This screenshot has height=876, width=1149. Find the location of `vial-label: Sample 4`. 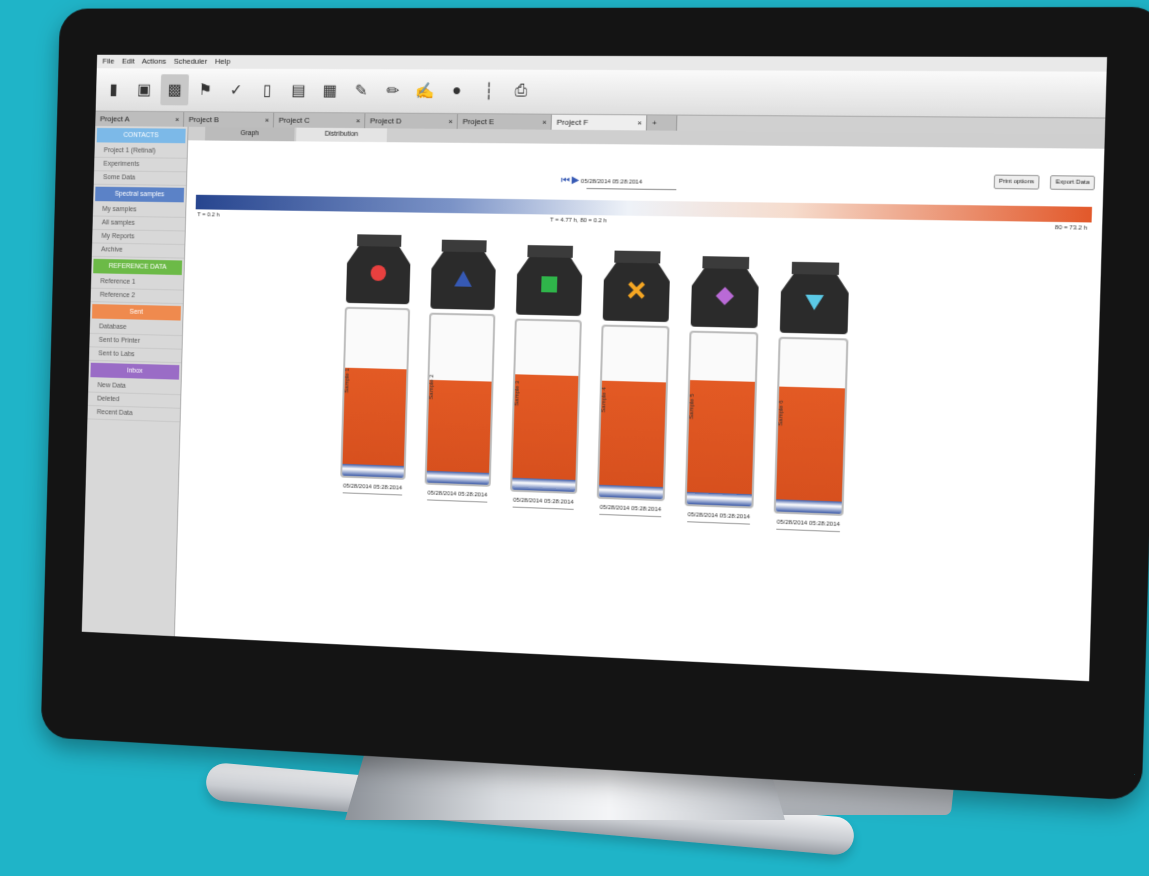

vial-label: Sample 4 is located at coordinates (604, 399).